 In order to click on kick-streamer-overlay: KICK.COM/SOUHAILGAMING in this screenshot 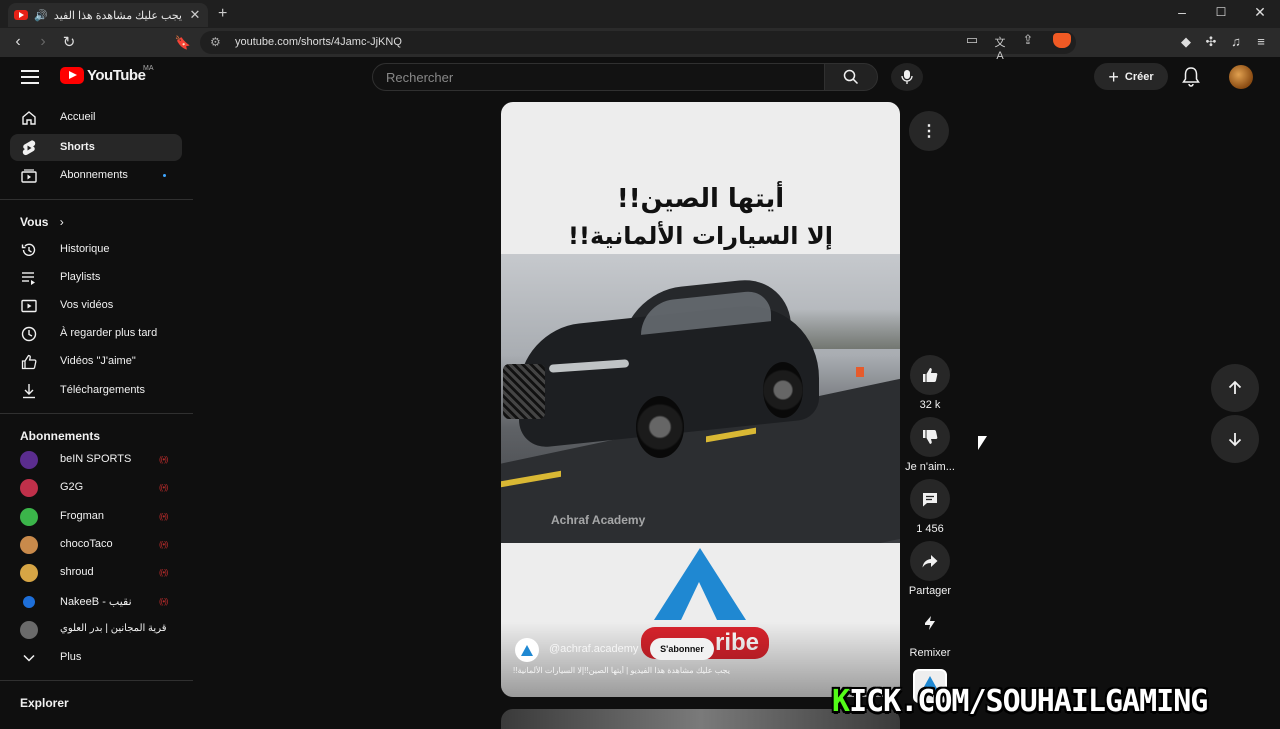, I will do `click(1020, 701)`.